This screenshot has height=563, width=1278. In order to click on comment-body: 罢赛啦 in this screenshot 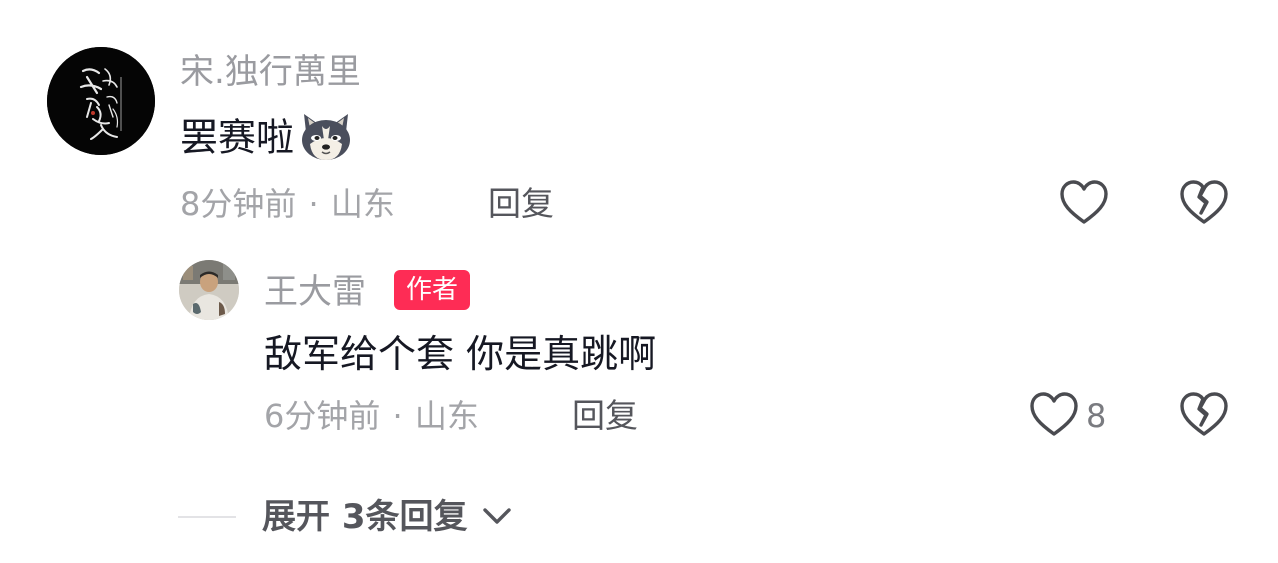, I will do `click(267, 140)`.